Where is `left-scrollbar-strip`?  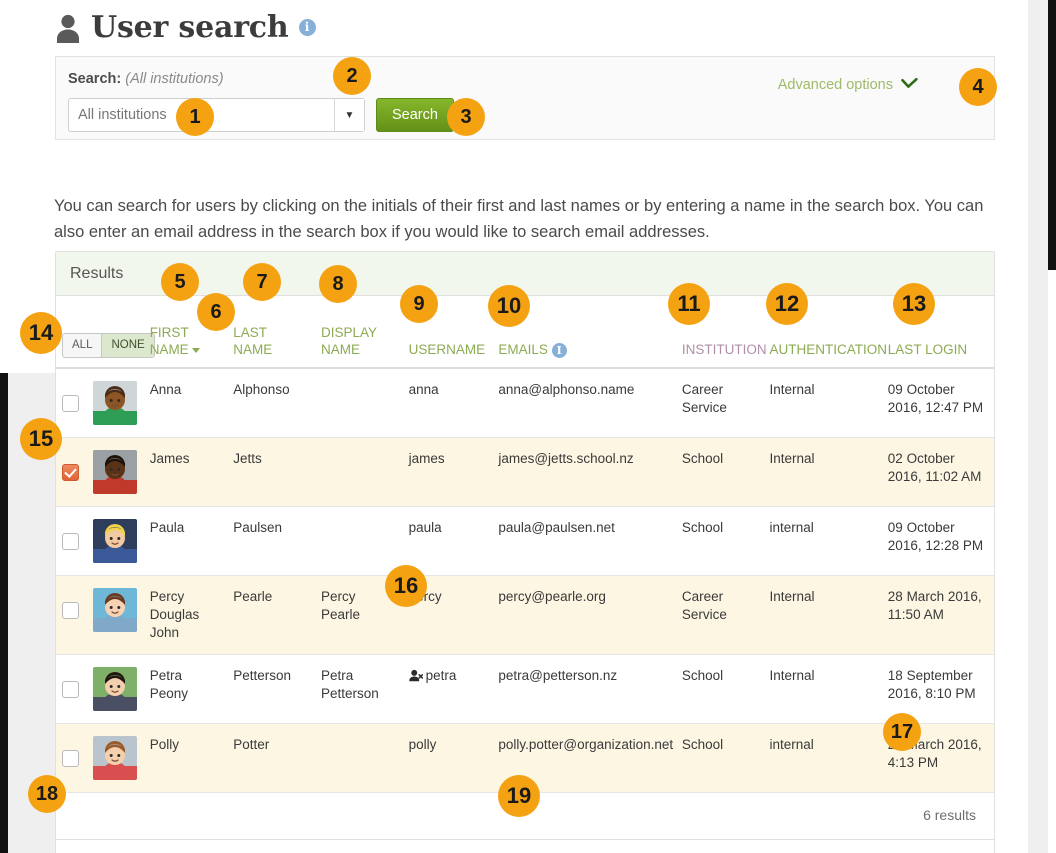 left-scrollbar-strip is located at coordinates (4, 613).